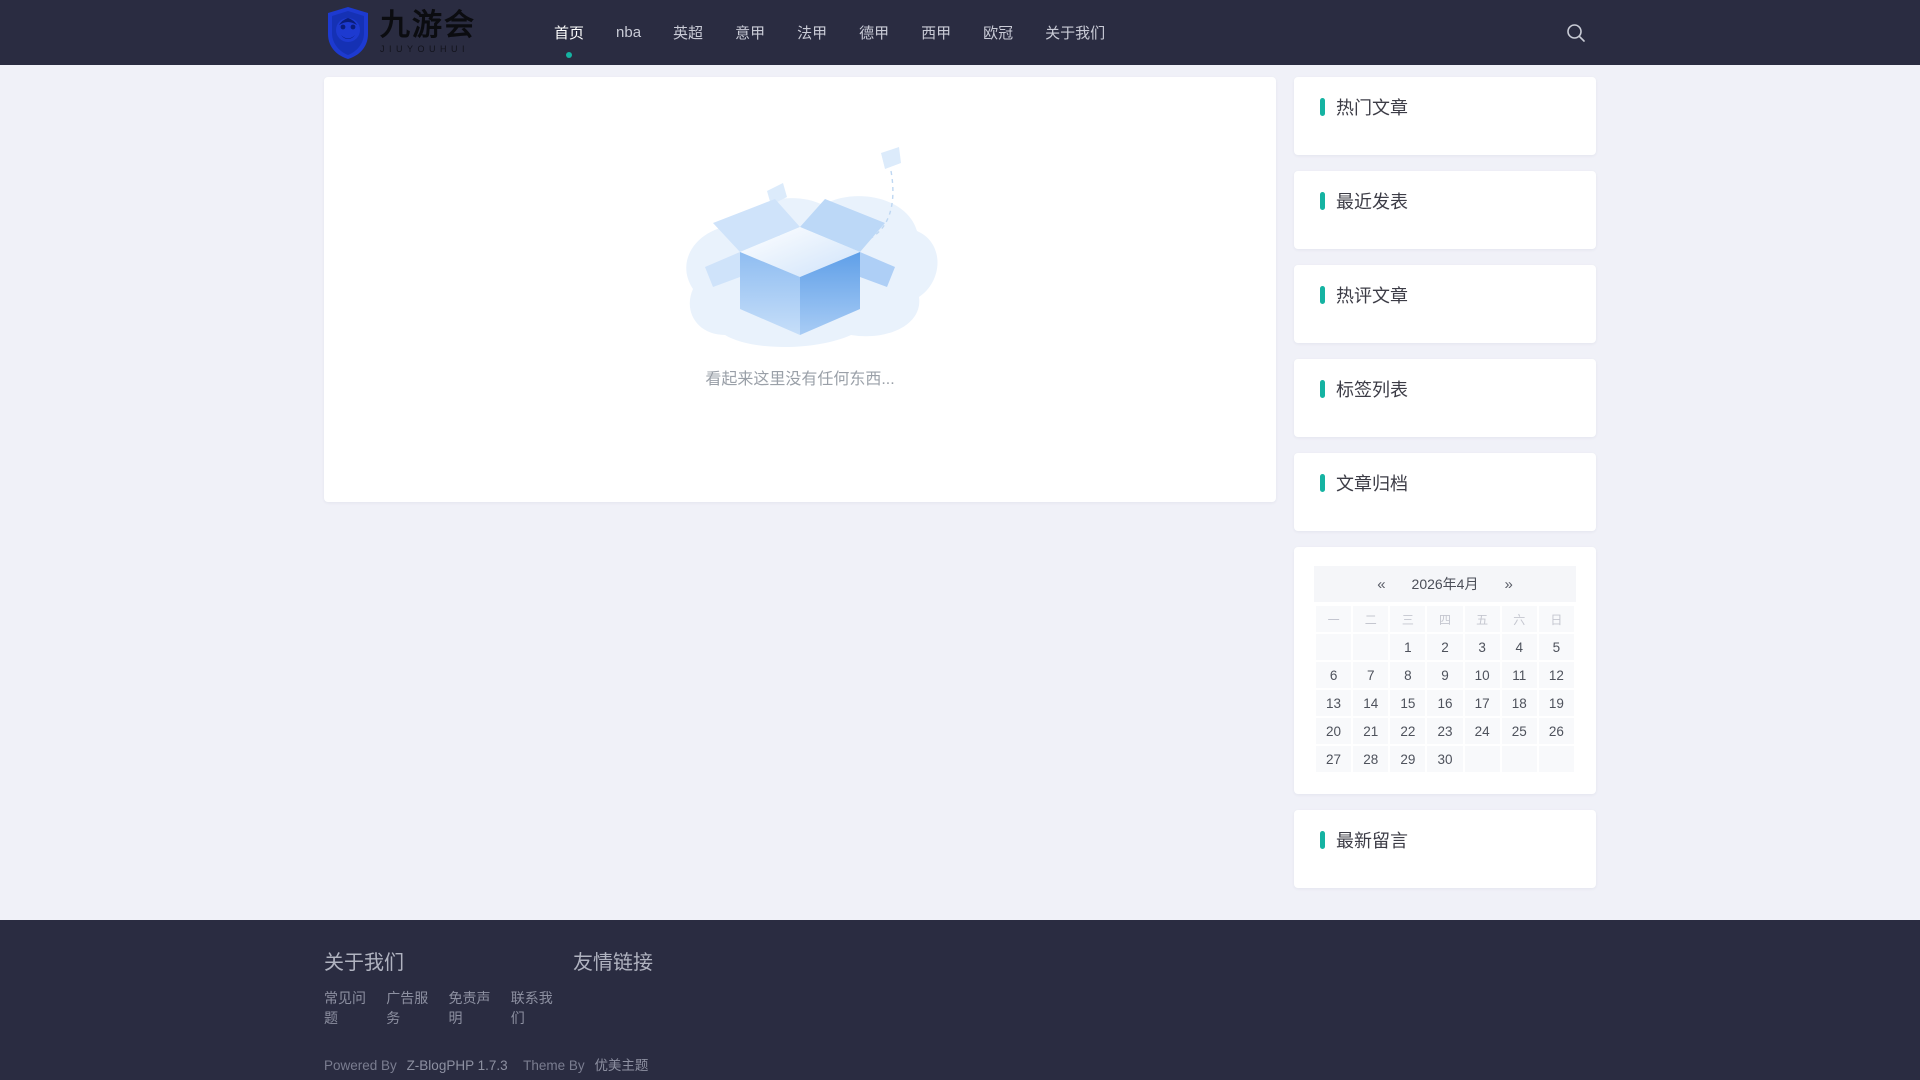 The image size is (1920, 1080). Describe the element at coordinates (533, 1008) in the screenshot. I see `footer-link-联系我们: 联系我们` at that location.